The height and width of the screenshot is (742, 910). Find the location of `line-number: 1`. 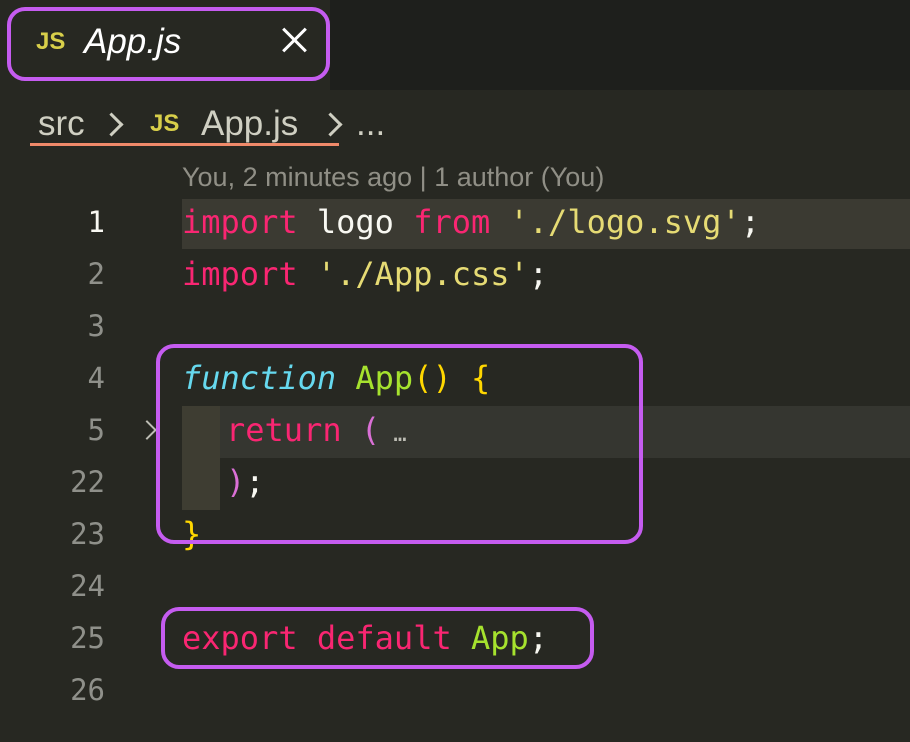

line-number: 1 is located at coordinates (96, 222).